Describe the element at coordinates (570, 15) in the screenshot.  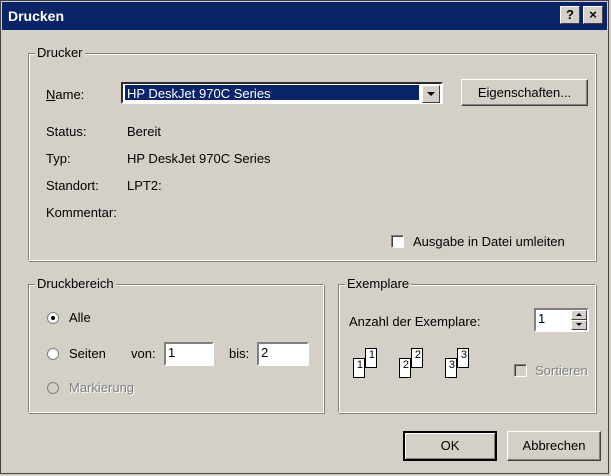
I see `help-button: ?` at that location.